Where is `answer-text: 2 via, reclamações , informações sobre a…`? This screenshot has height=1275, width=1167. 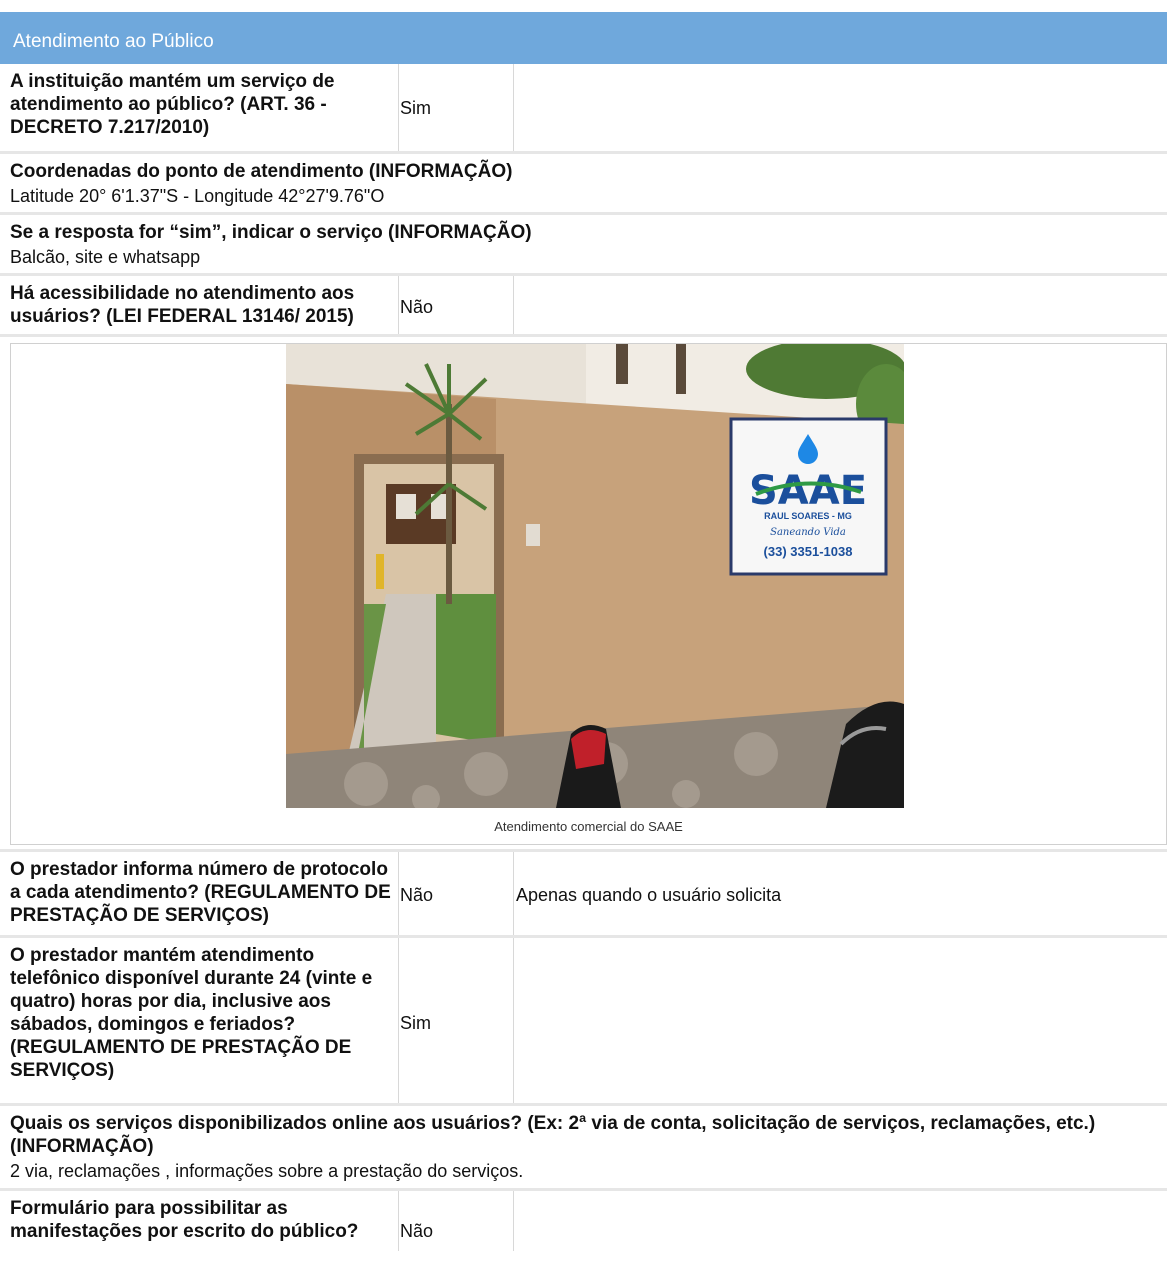
answer-text: 2 via, reclamações , informações sobre a… is located at coordinates (267, 1171).